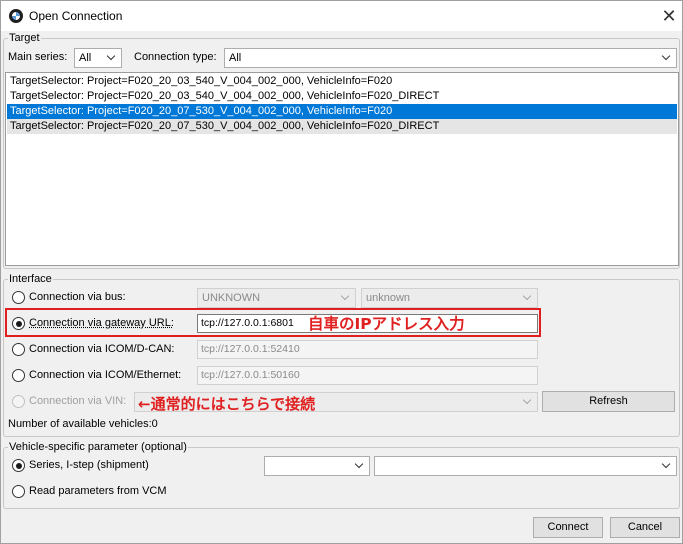 The image size is (683, 544). Describe the element at coordinates (83, 424) in the screenshot. I see `vehicles-count: Number of available vehicles:0` at that location.